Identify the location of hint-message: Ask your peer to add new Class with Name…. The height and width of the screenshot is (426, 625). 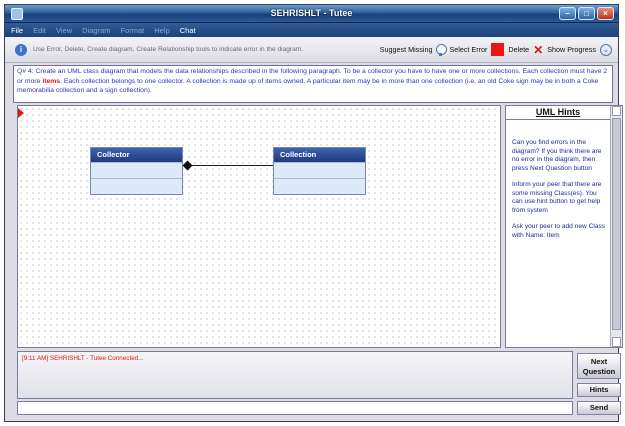
(559, 231).